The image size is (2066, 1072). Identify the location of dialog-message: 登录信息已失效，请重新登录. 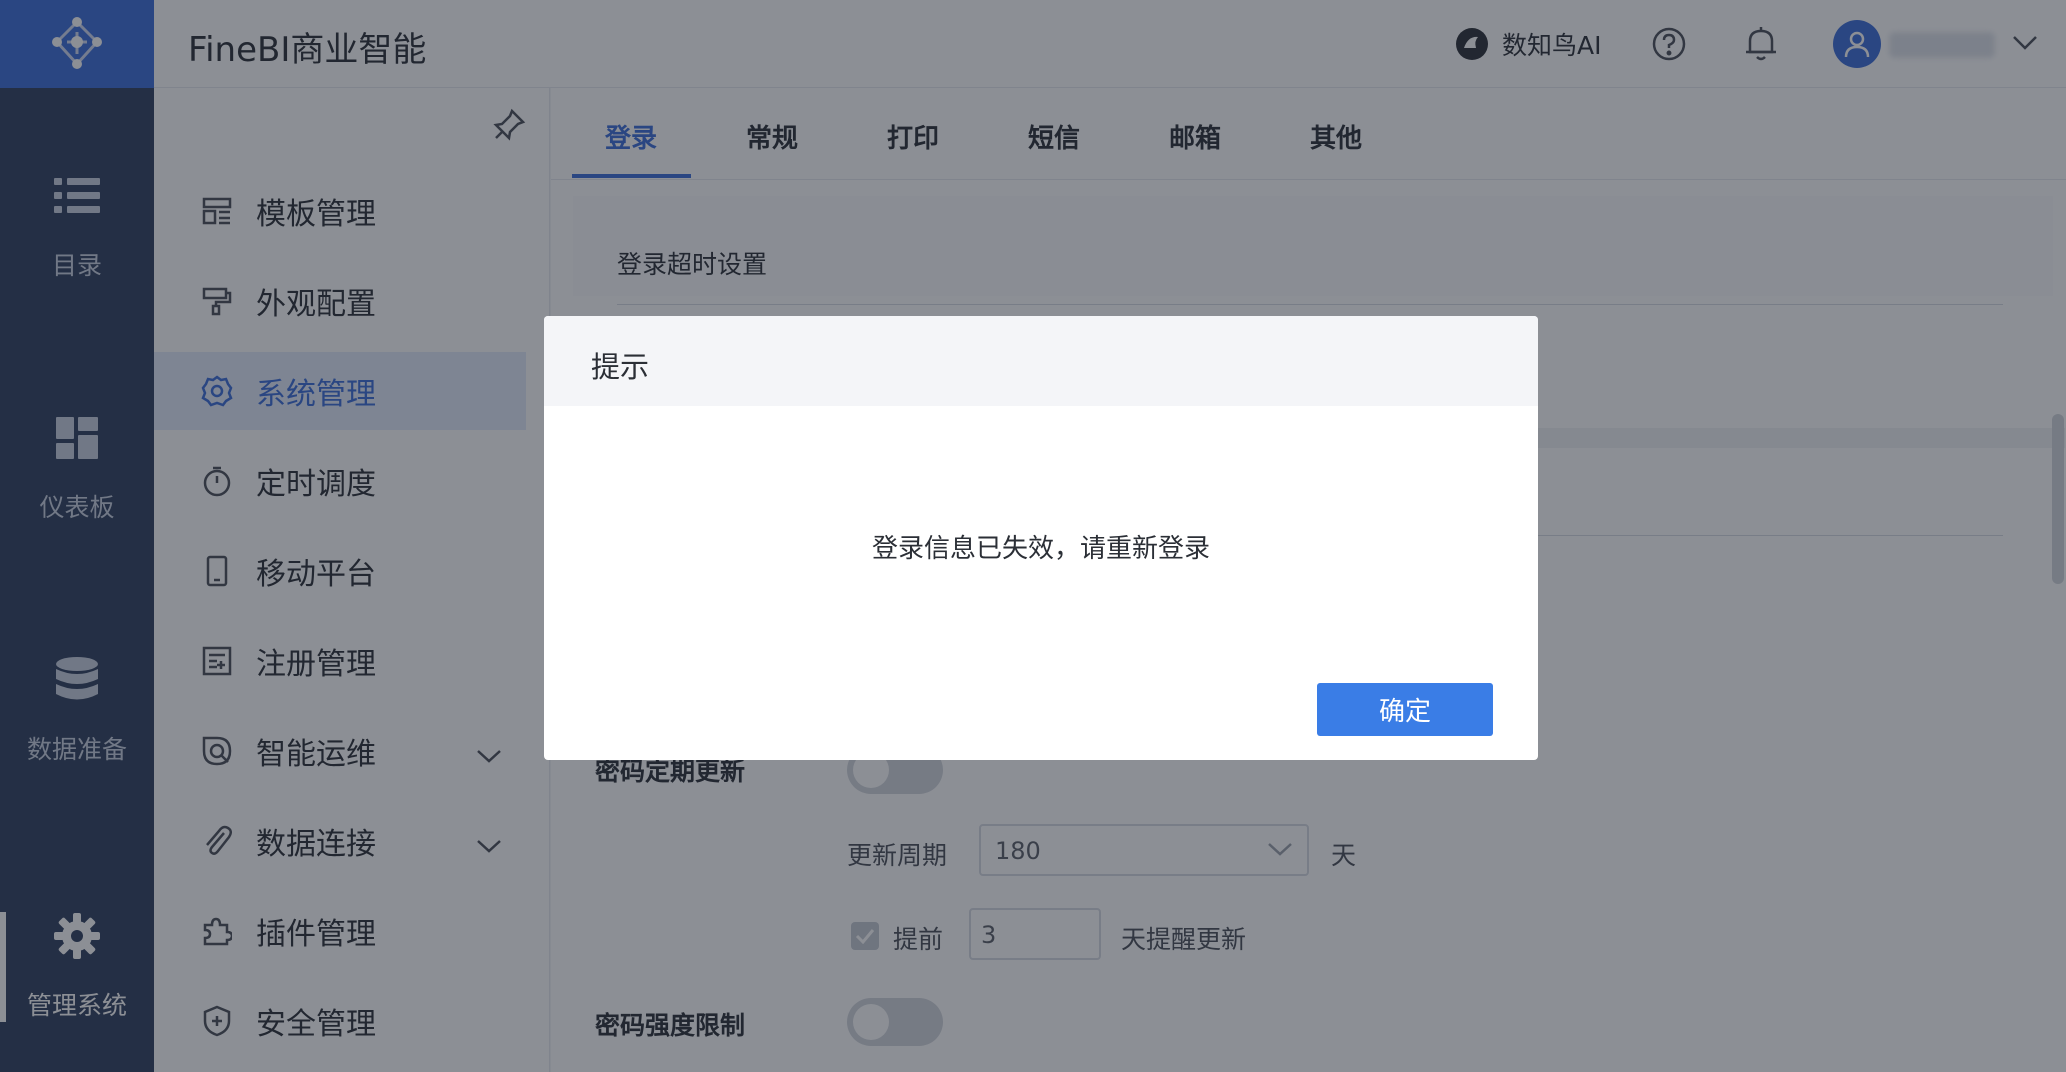
(1040, 549).